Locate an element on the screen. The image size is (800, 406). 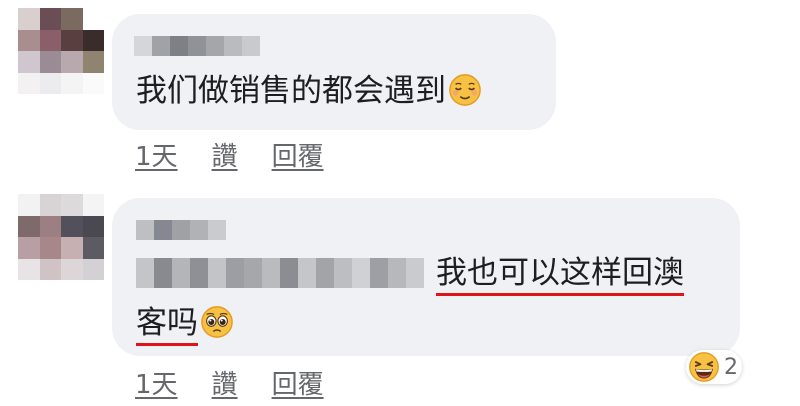
pleading-face-emoji is located at coordinates (217, 321).